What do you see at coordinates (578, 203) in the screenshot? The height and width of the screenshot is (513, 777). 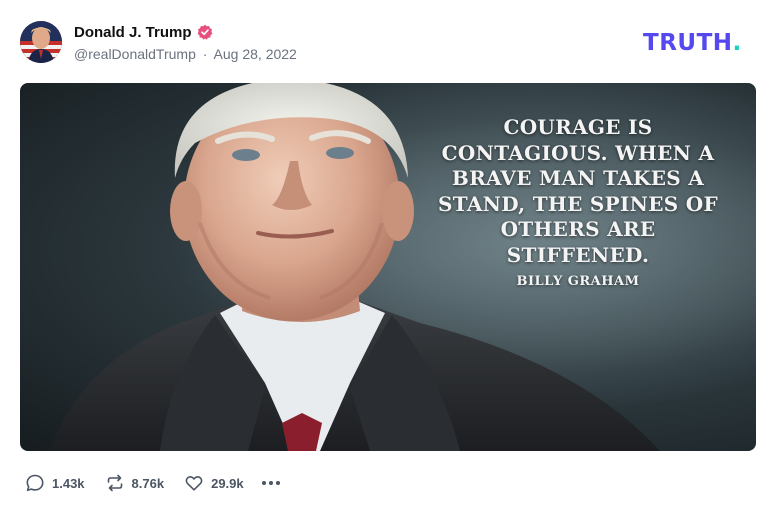 I see `quote-line: stand, the spines of` at bounding box center [578, 203].